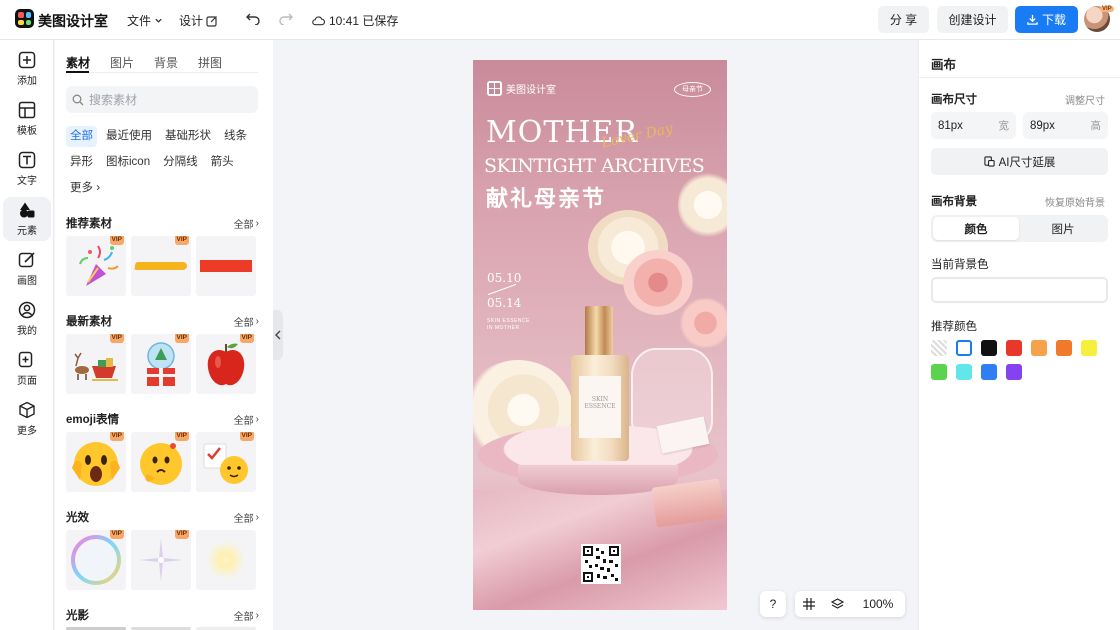 This screenshot has height=630, width=1120. Describe the element at coordinates (837, 604) in the screenshot. I see `layers-icon` at that location.